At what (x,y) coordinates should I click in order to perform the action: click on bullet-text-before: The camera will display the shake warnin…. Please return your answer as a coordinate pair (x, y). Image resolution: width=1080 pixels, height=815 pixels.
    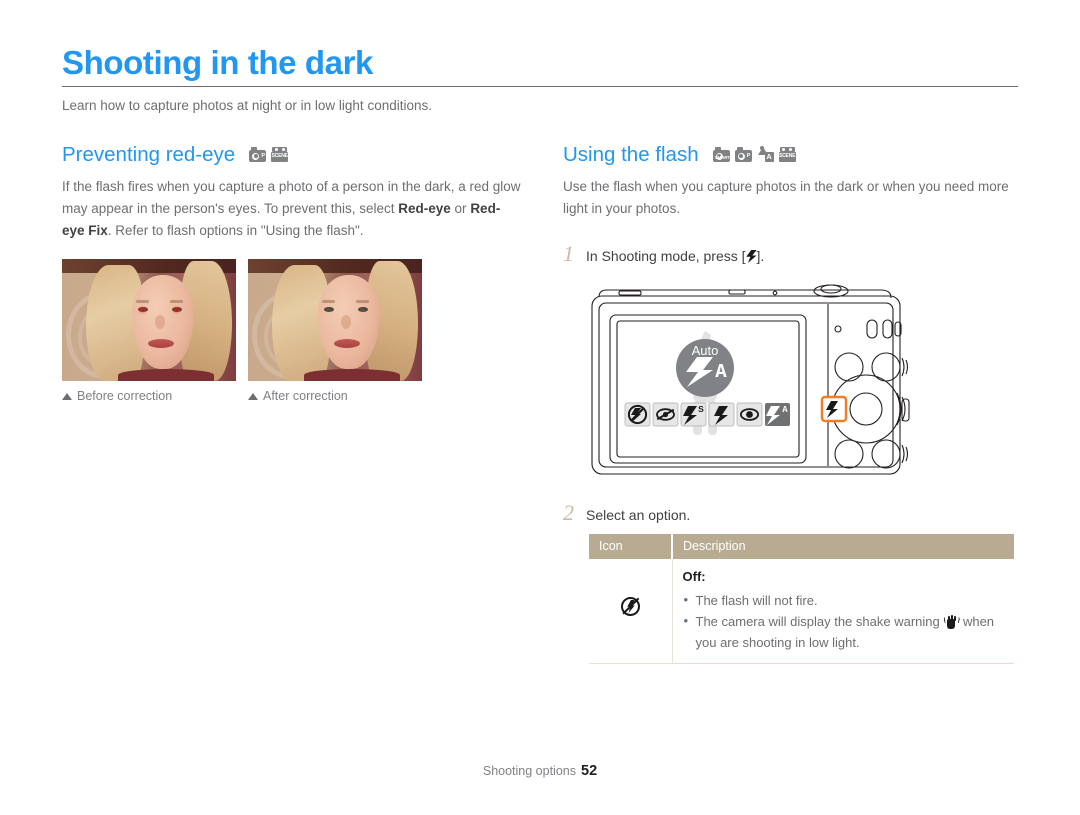
    Looking at the image, I should click on (819, 621).